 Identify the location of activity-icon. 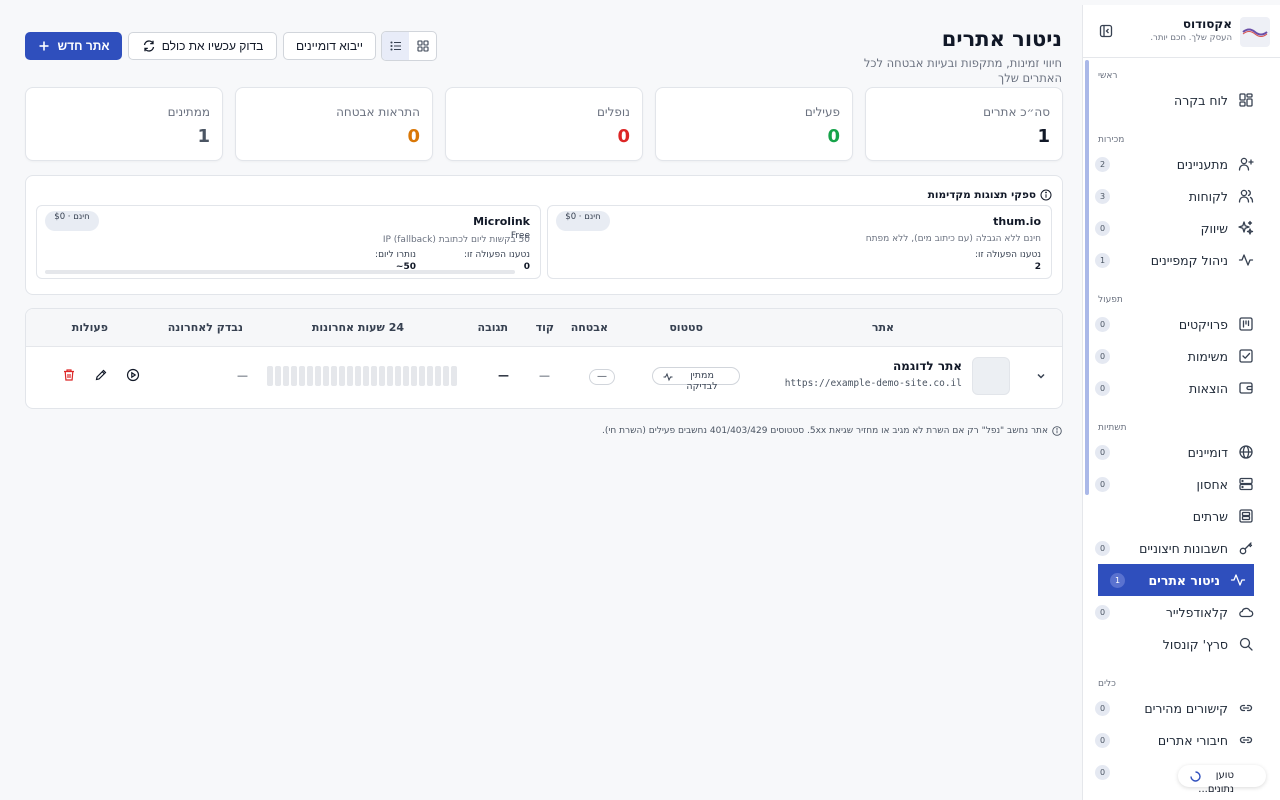
(1246, 260).